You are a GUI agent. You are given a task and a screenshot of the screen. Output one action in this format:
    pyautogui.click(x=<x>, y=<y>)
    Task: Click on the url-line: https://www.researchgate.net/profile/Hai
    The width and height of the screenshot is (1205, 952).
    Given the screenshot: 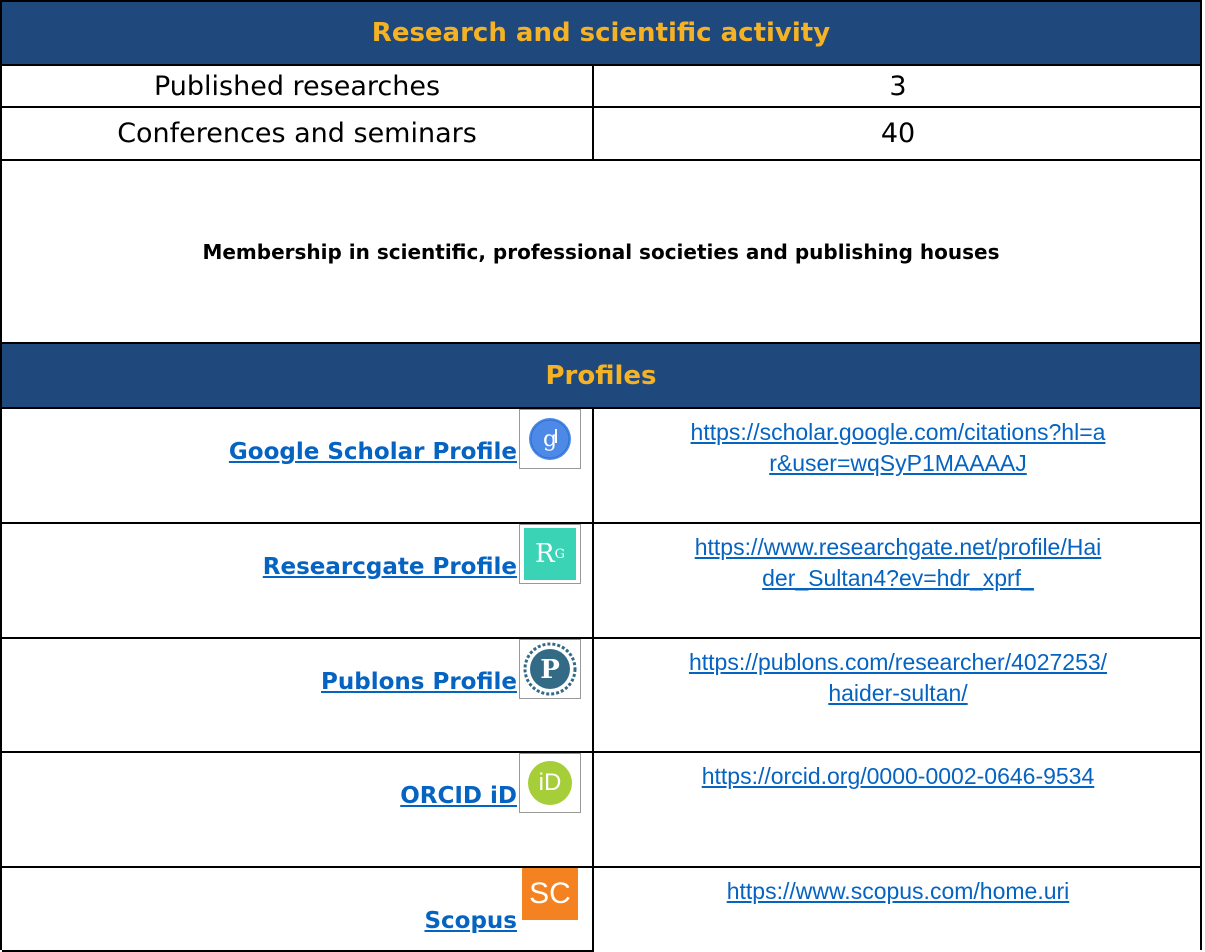 What is the action you would take?
    pyautogui.click(x=898, y=547)
    